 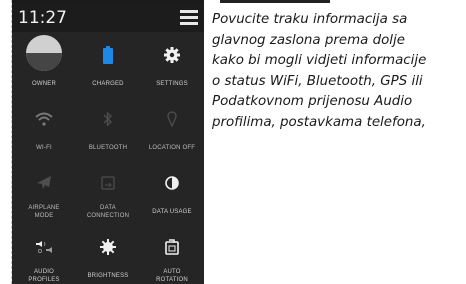 I want to click on description-line: profilima, postavkama telefona,, so click(x=319, y=122).